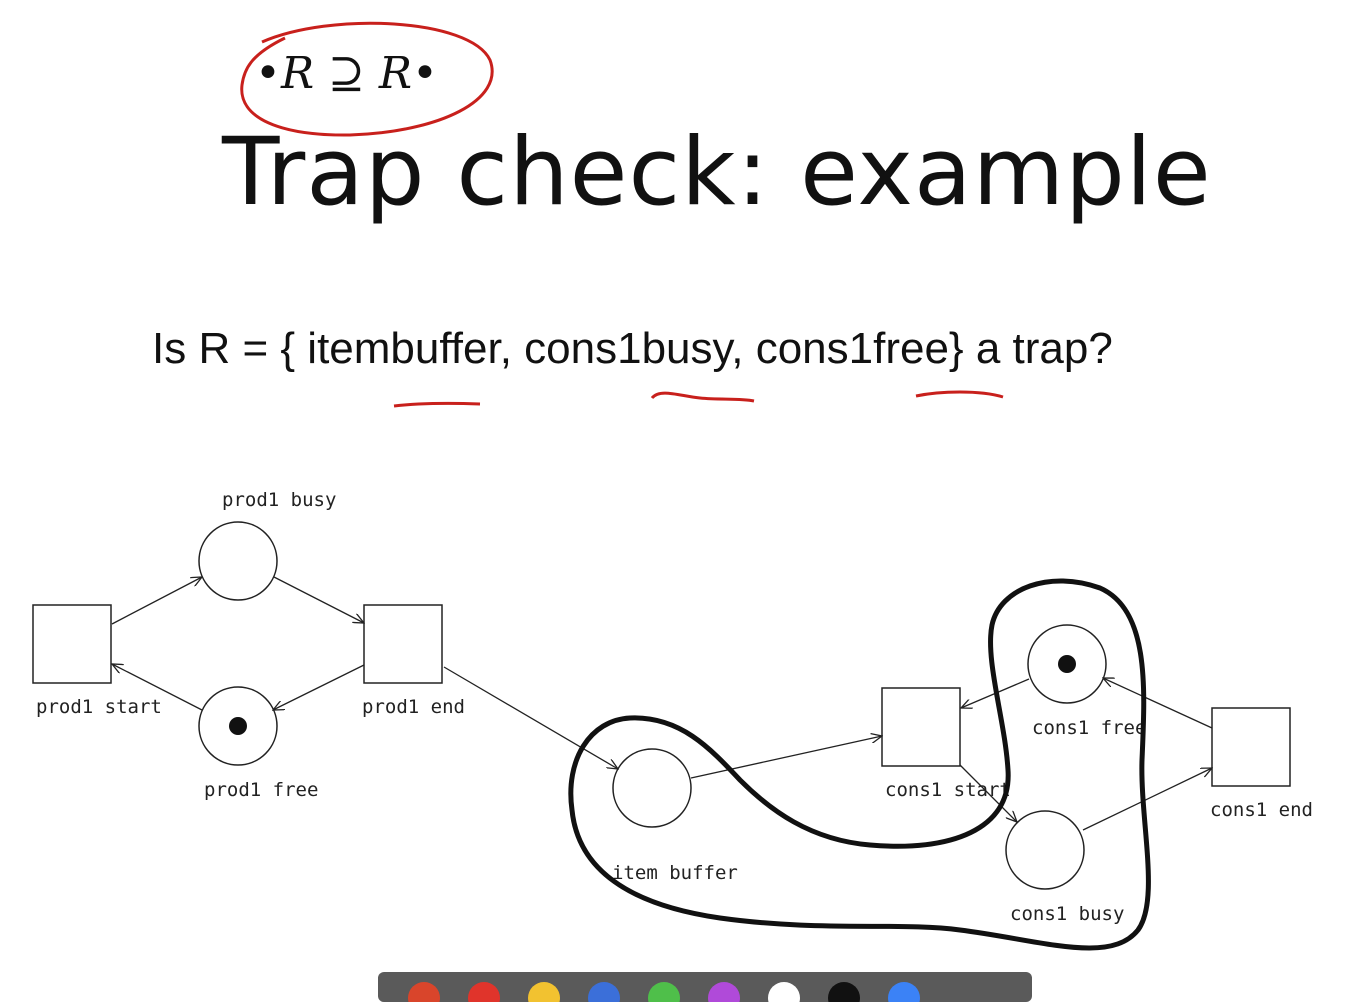 The image size is (1358, 1002). Describe the element at coordinates (261, 790) in the screenshot. I see `label-prod1-free: prod1 free` at that location.